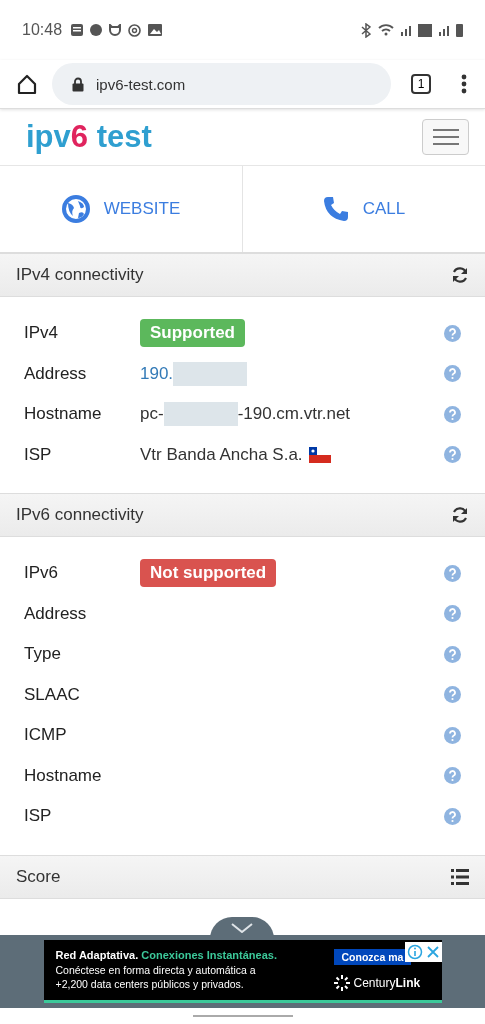 The height and width of the screenshot is (1024, 485). I want to click on address-link: 190., so click(157, 373).